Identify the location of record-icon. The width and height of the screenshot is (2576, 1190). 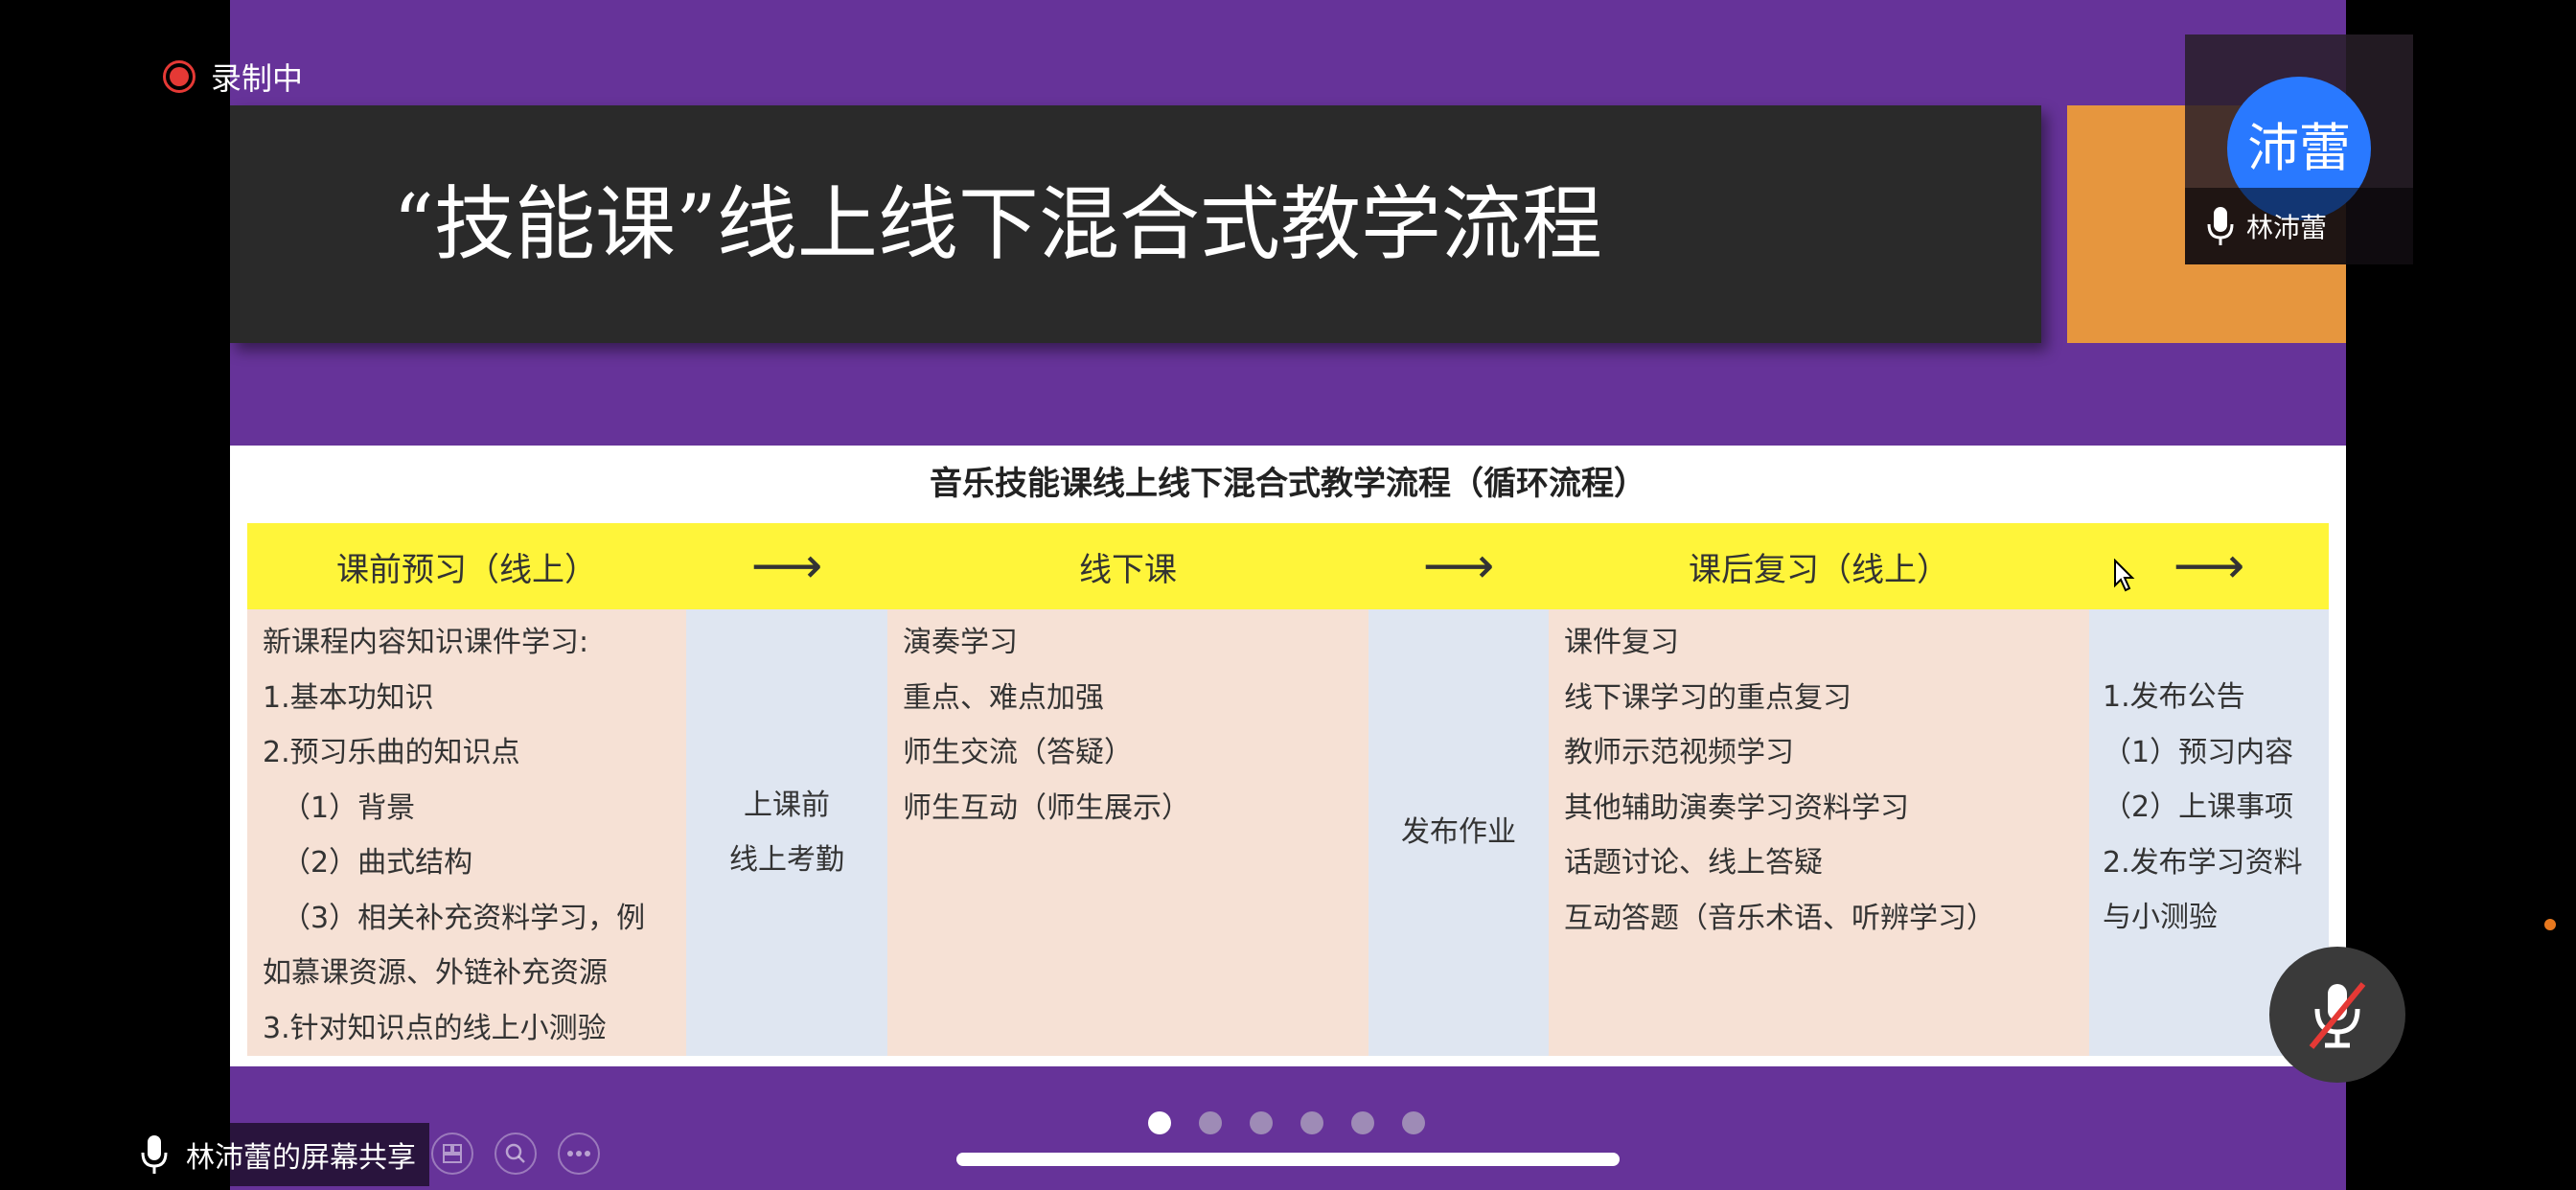
(179, 76).